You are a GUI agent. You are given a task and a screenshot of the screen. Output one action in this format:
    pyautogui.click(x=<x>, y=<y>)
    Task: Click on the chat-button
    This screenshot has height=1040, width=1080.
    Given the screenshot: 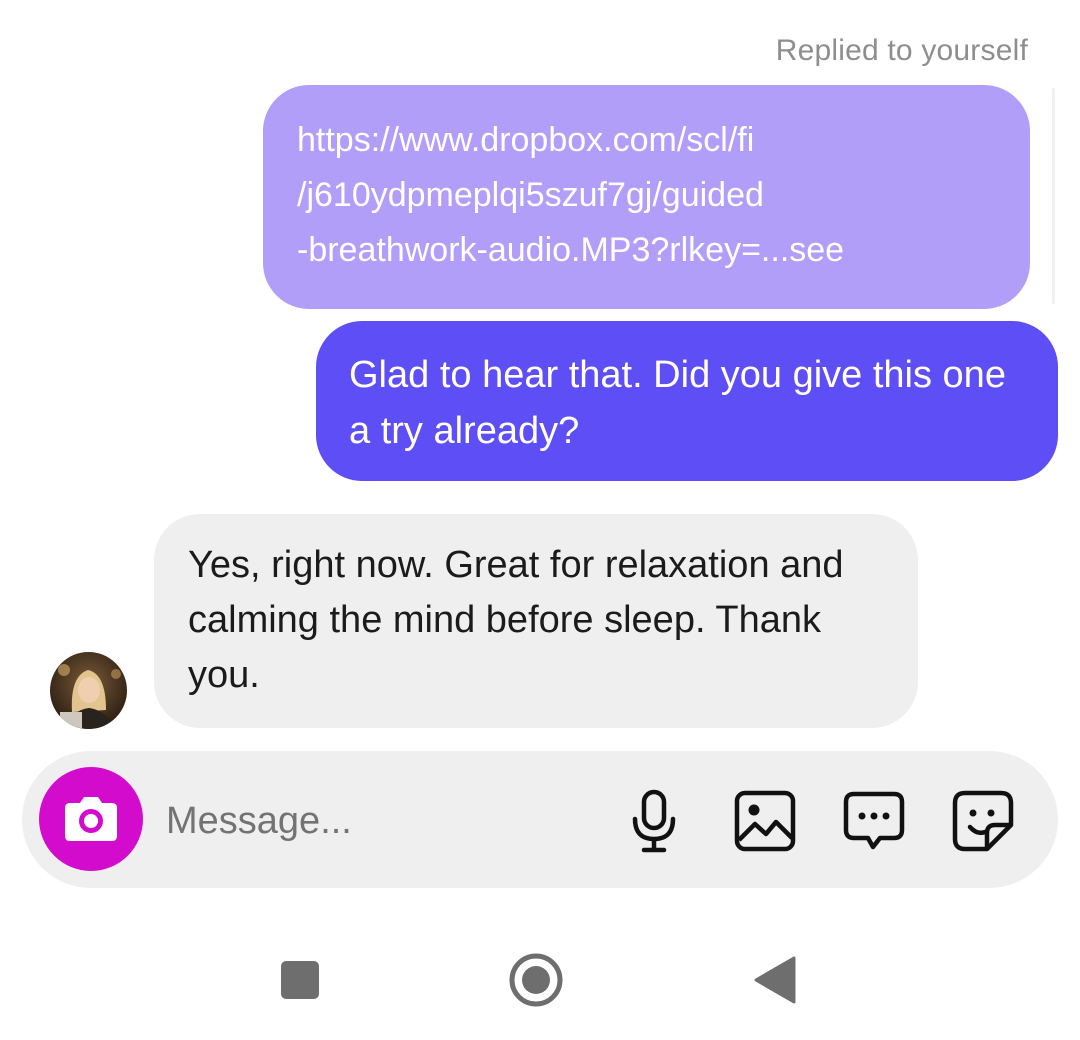 What is the action you would take?
    pyautogui.click(x=874, y=821)
    